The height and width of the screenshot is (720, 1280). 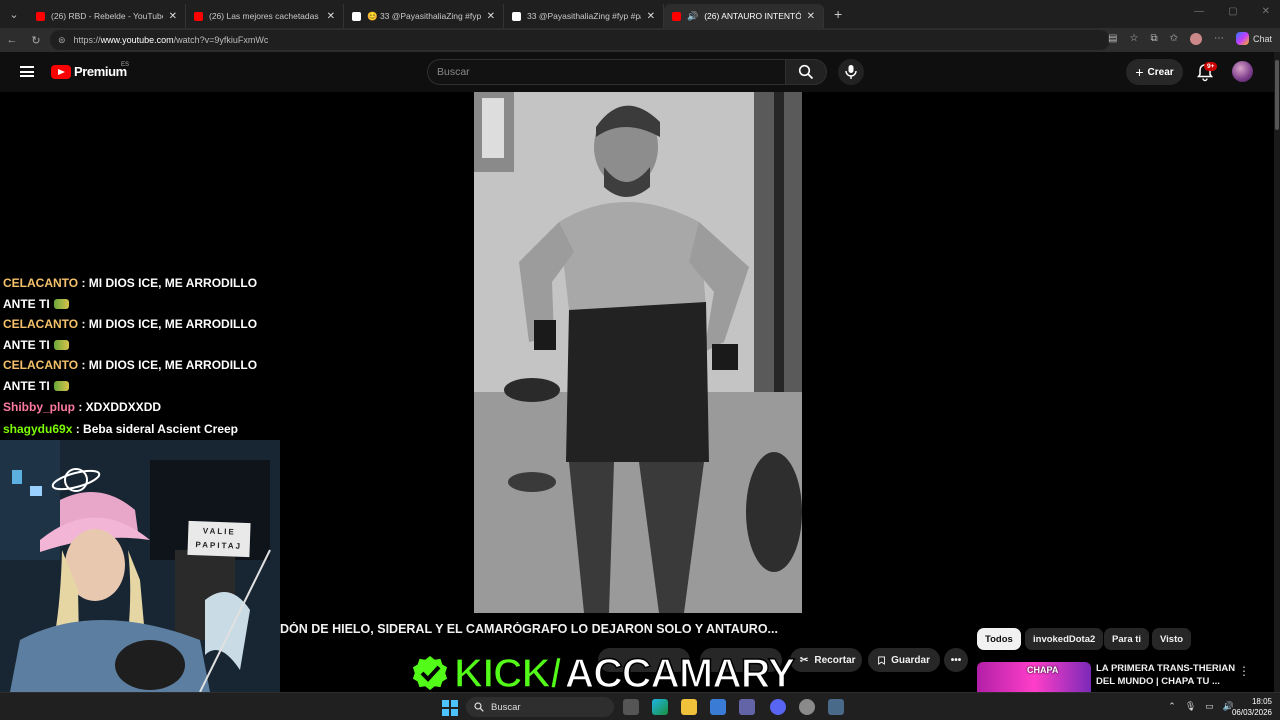 What do you see at coordinates (1133, 38) in the screenshot?
I see `favorite-star-icon: ☆` at bounding box center [1133, 38].